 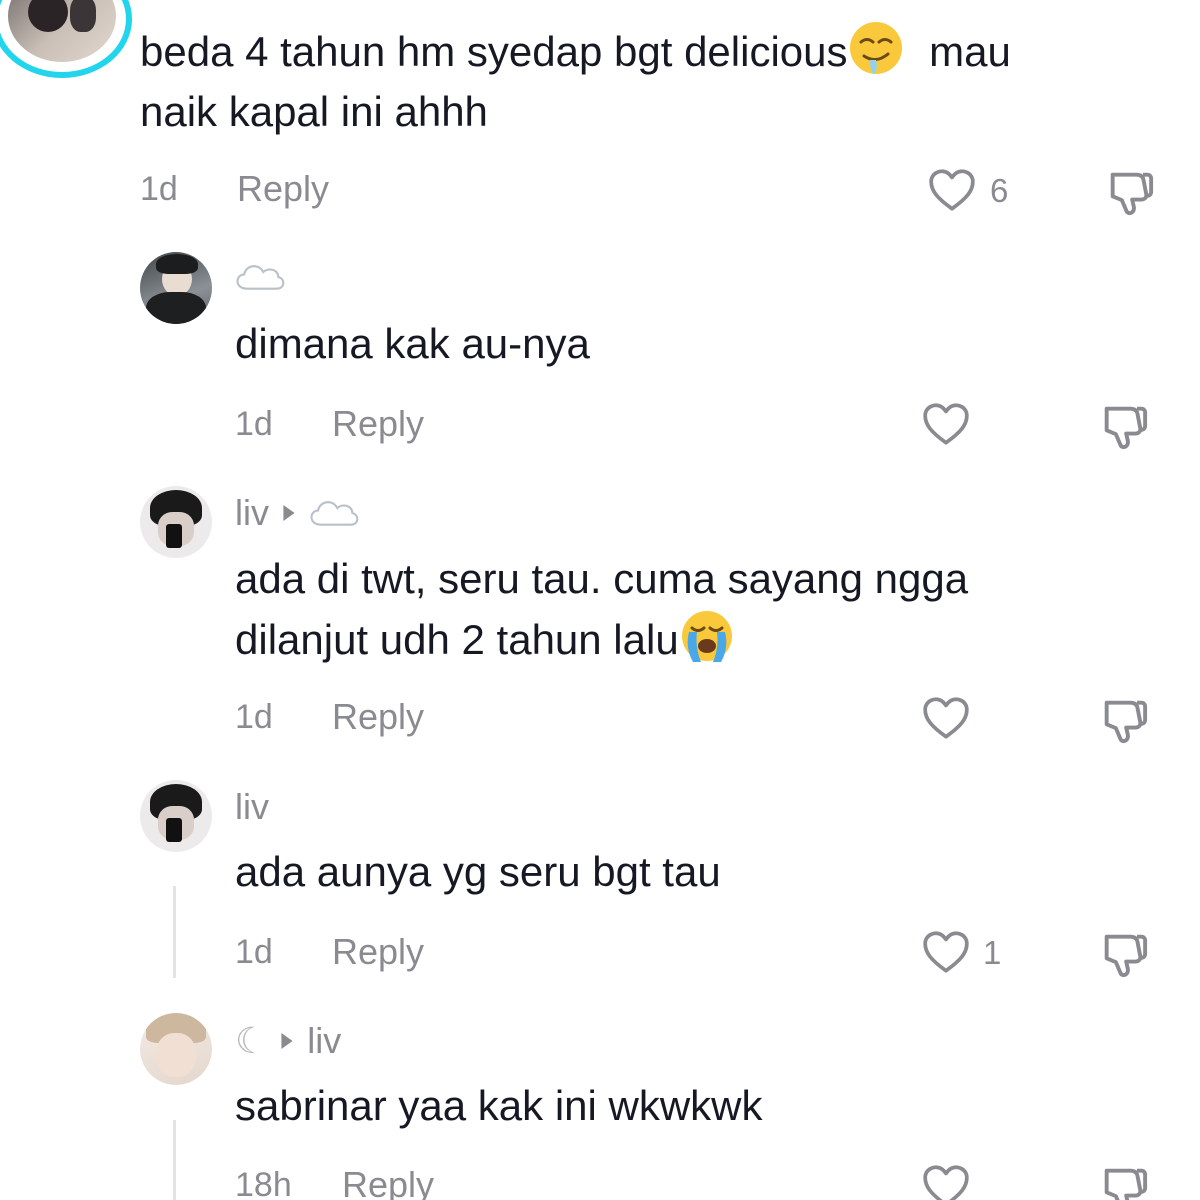 What do you see at coordinates (412, 343) in the screenshot?
I see `comment-text: dimana kak au-nya` at bounding box center [412, 343].